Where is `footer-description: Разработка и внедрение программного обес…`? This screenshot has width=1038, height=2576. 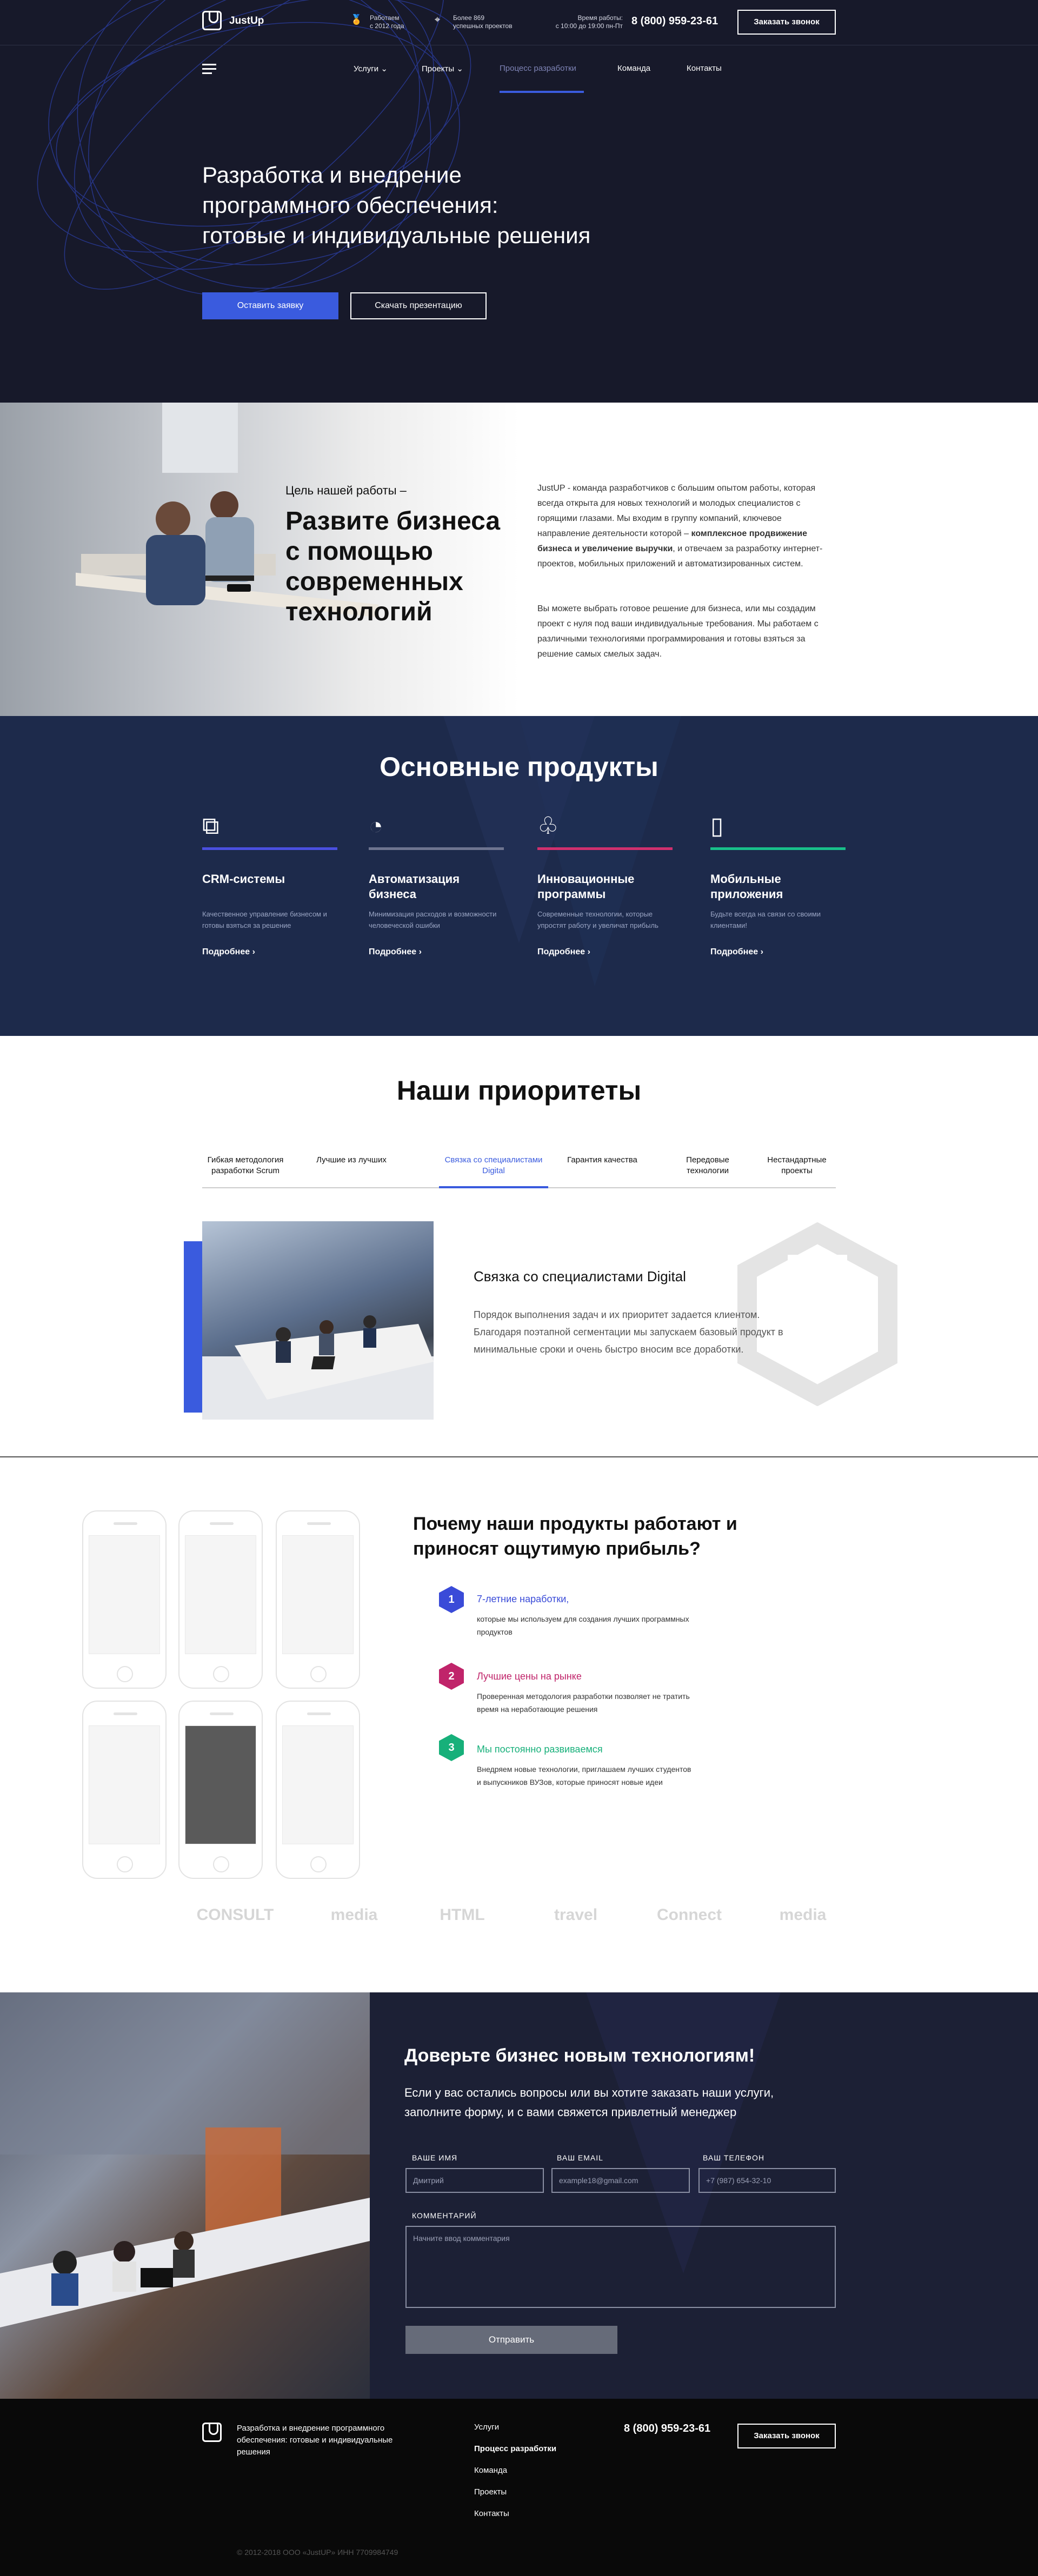
footer-description: Разработка и внедрение программного обес… is located at coordinates (315, 2440).